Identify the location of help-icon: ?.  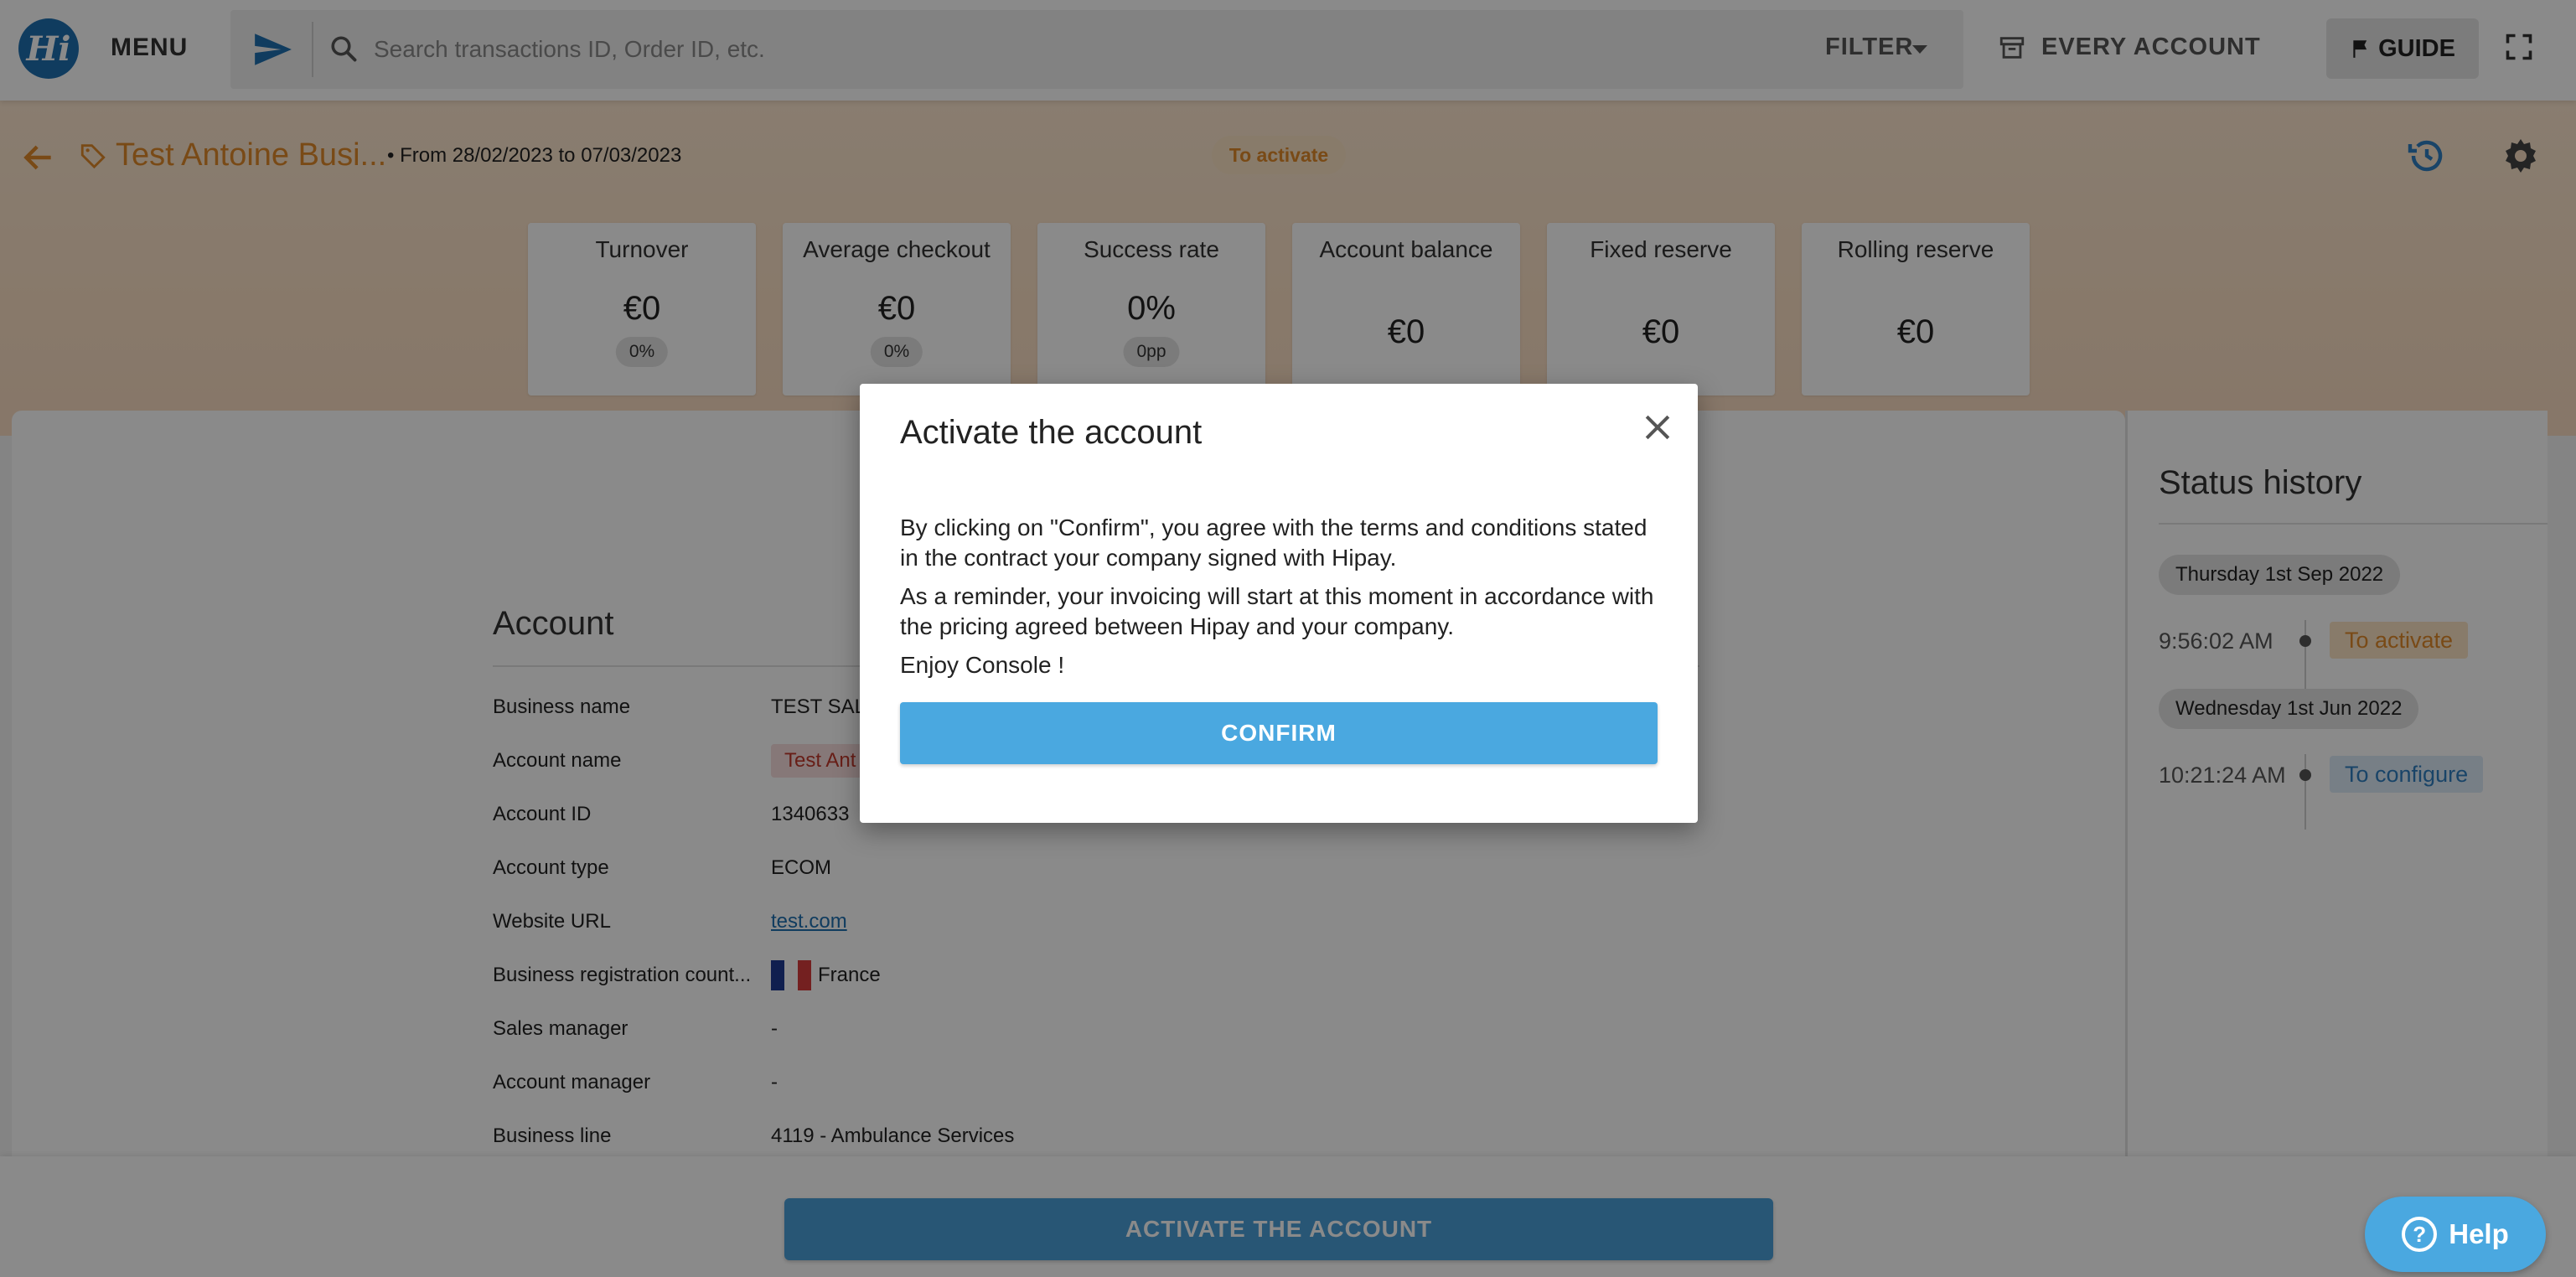
(2420, 1234).